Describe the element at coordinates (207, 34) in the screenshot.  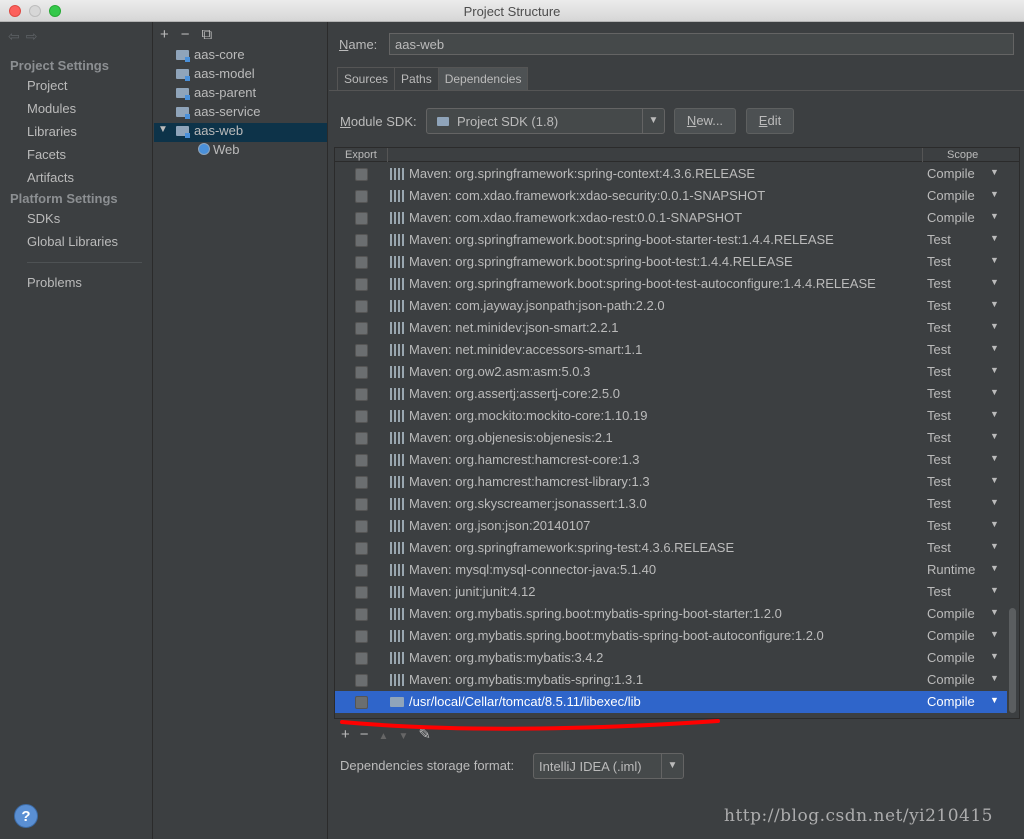
I see `copy-module-button: ⧉` at that location.